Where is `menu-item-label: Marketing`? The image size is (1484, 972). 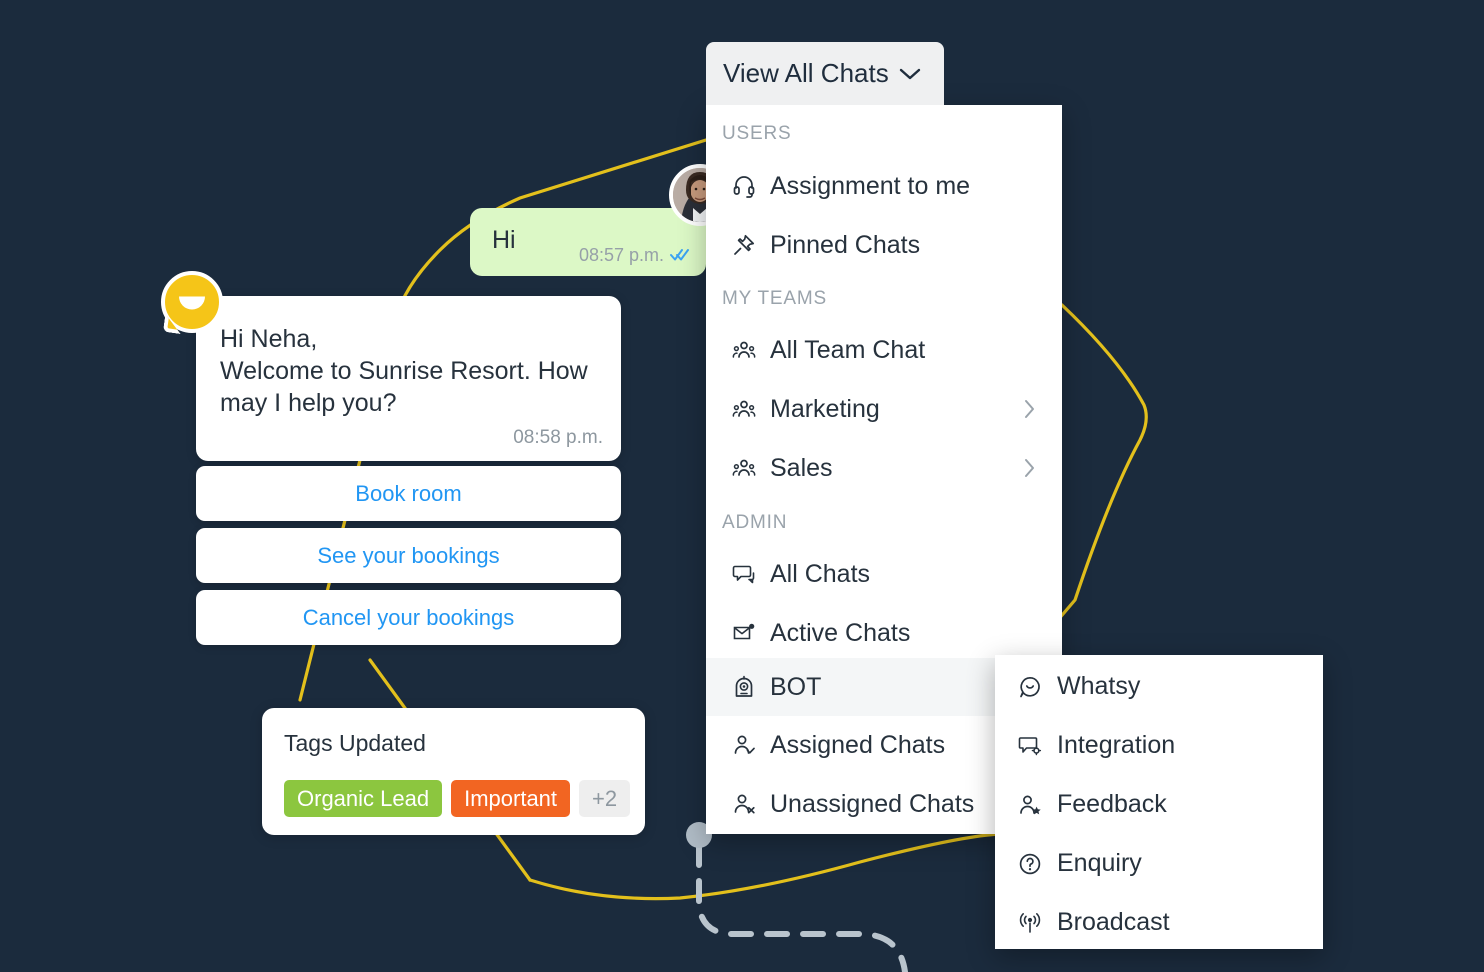
menu-item-label: Marketing is located at coordinates (825, 408).